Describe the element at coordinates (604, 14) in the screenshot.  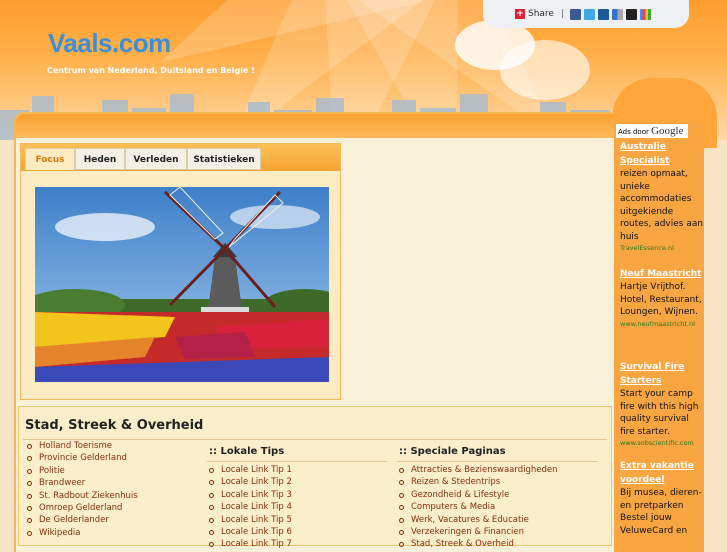
I see `digg-icon` at that location.